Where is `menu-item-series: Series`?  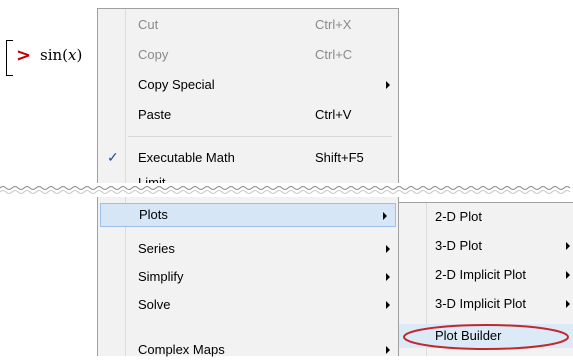 menu-item-series: Series is located at coordinates (248, 249).